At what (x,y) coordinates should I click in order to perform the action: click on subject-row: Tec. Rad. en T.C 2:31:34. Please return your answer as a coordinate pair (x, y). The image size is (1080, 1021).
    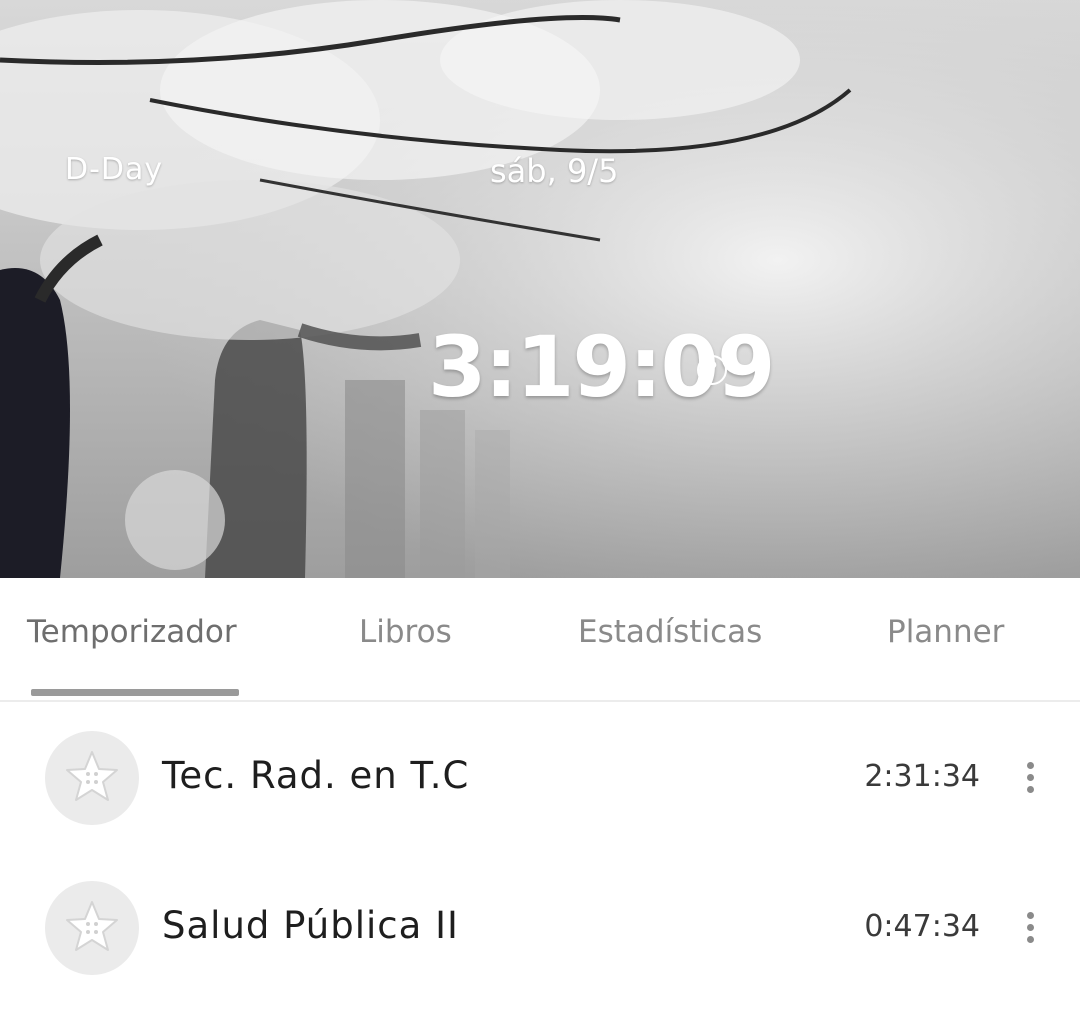
    Looking at the image, I should click on (540, 779).